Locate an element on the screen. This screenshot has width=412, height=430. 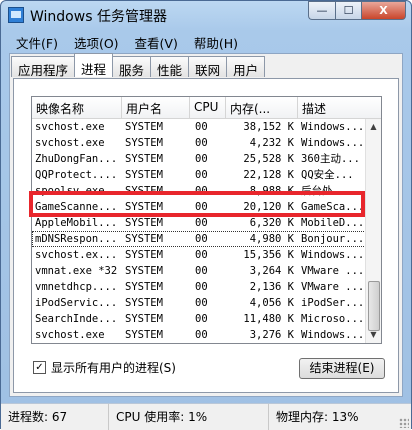
menu-file: 文件(F) is located at coordinates (37, 41).